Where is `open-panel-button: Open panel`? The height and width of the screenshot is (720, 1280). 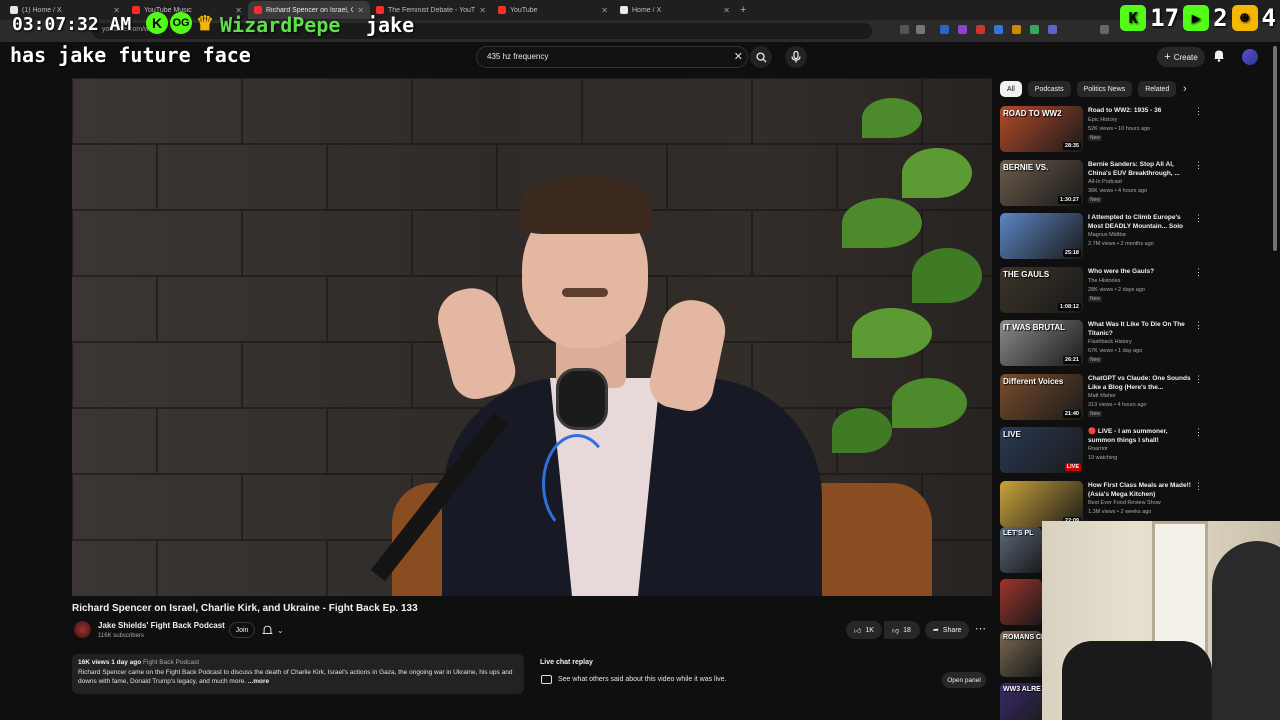 open-panel-button: Open panel is located at coordinates (964, 680).